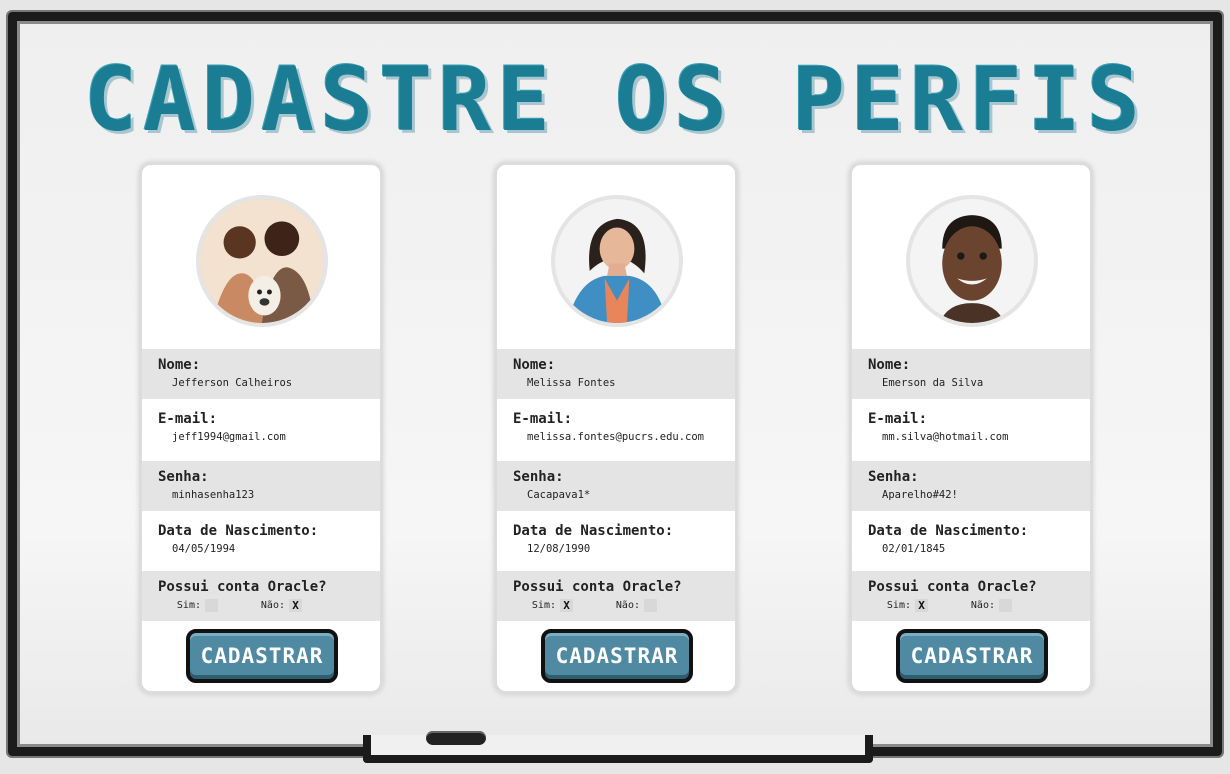 This screenshot has width=1230, height=774. I want to click on nao-option: Não: X, so click(260, 605).